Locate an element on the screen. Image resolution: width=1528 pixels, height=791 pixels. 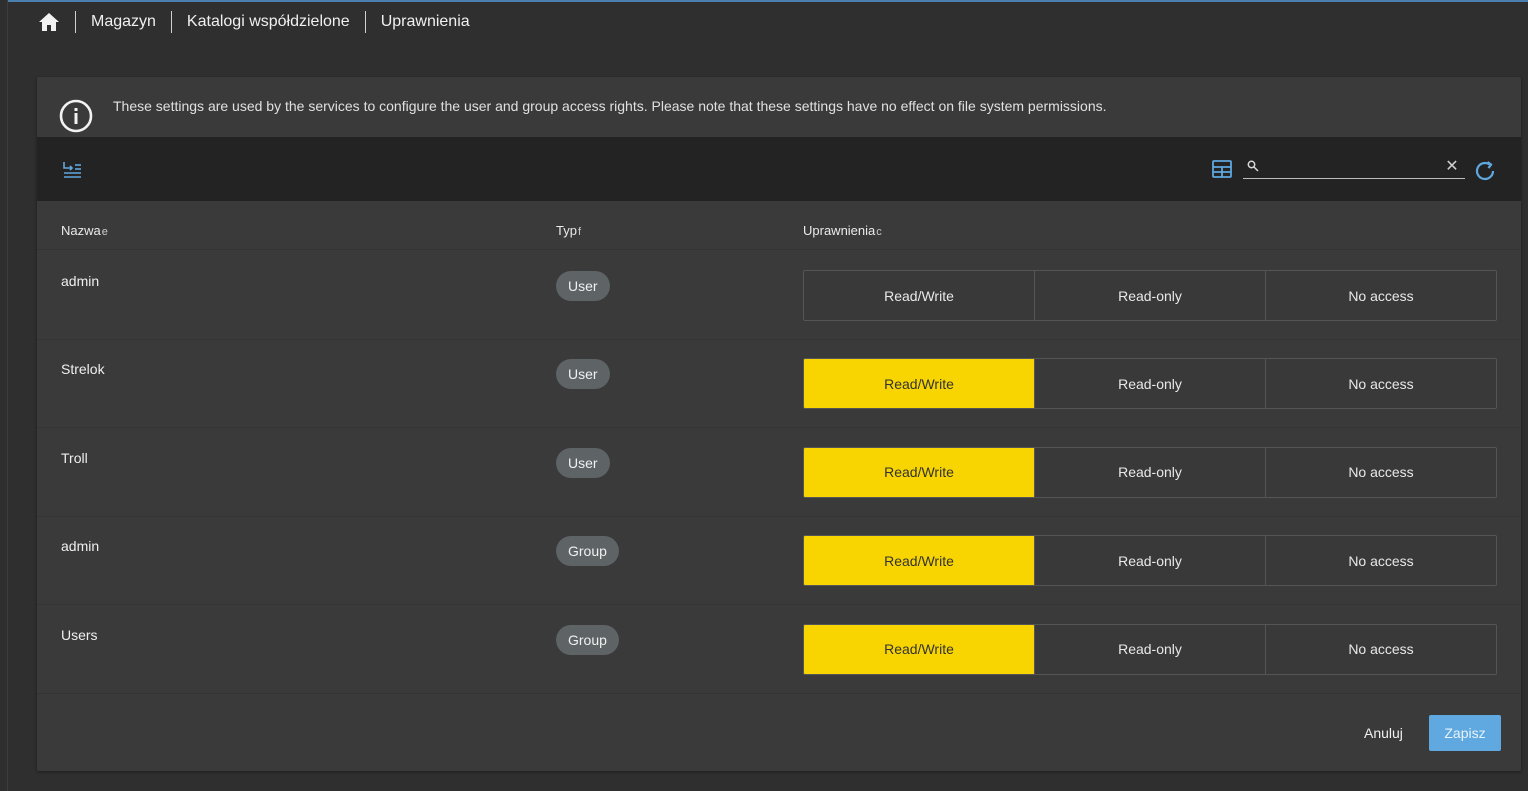
breadcrumb-item-magazyn: Magazyn is located at coordinates (123, 22).